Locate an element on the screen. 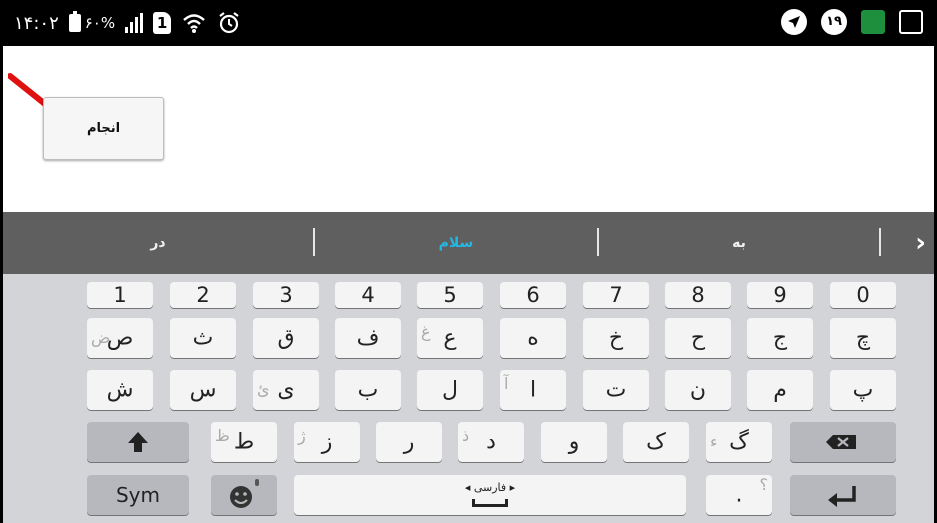  alarm-icon is located at coordinates (229, 23).